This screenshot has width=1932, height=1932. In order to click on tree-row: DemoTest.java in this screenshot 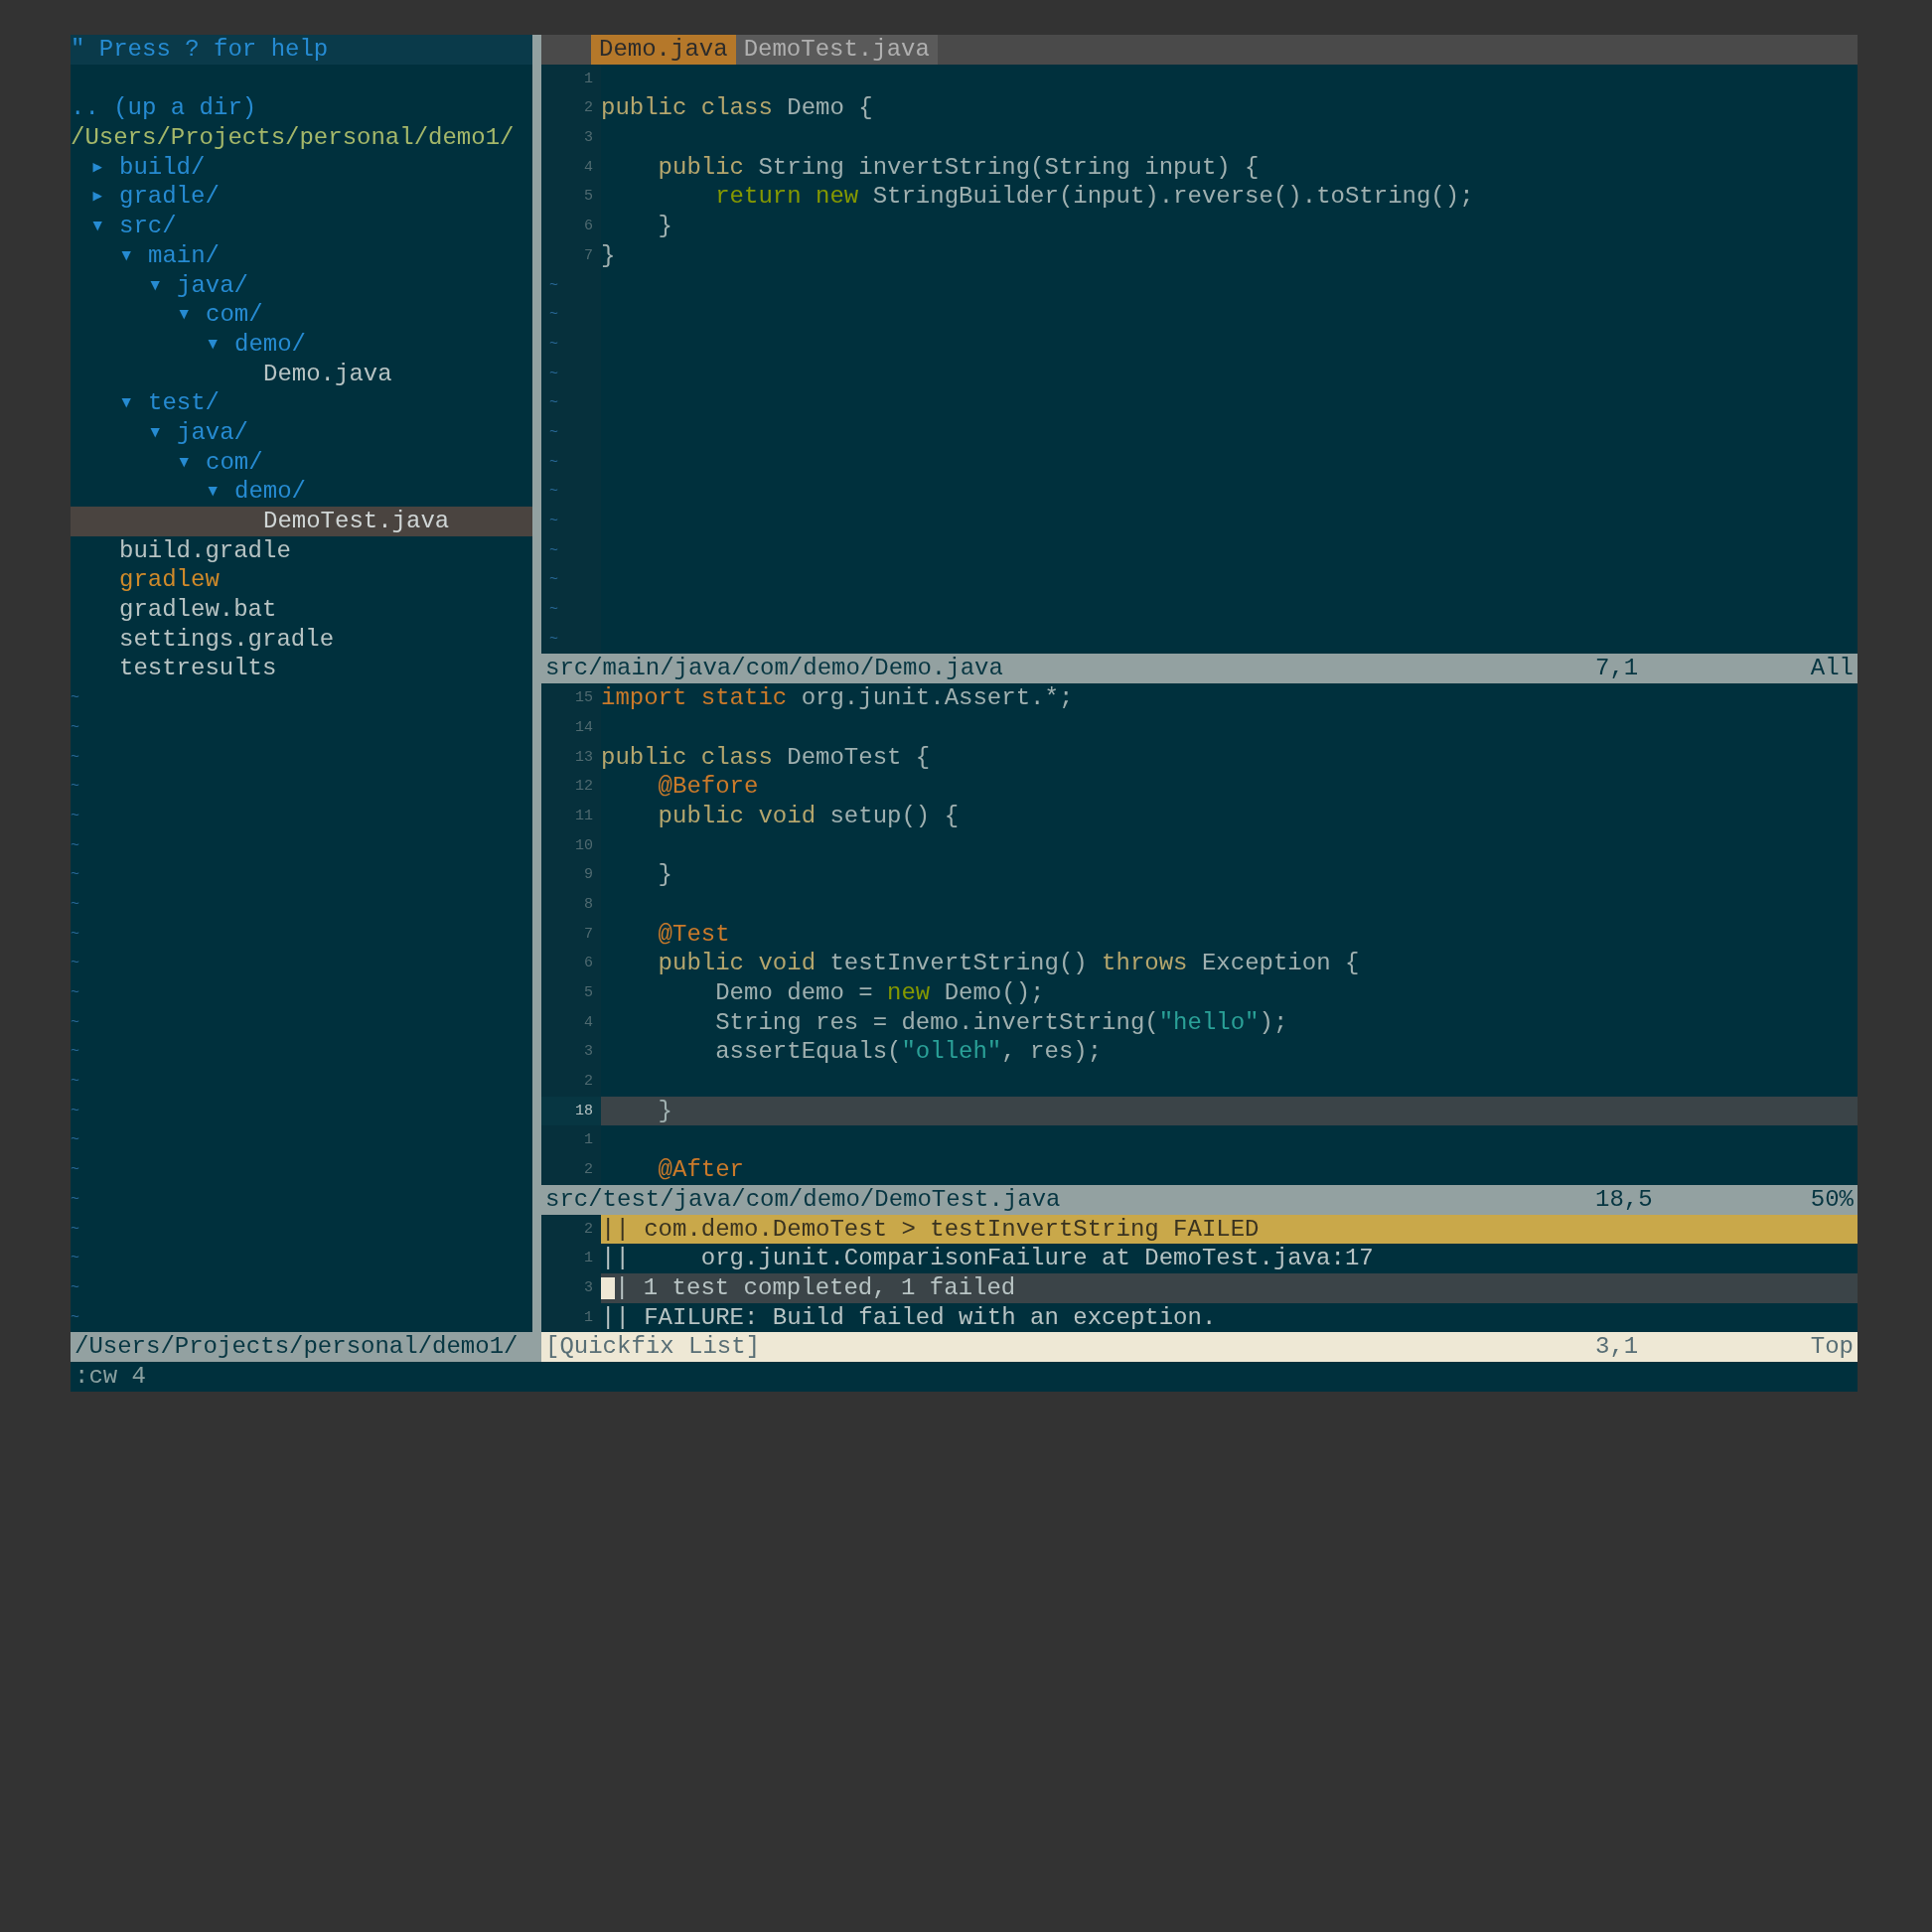, I will do `click(301, 521)`.